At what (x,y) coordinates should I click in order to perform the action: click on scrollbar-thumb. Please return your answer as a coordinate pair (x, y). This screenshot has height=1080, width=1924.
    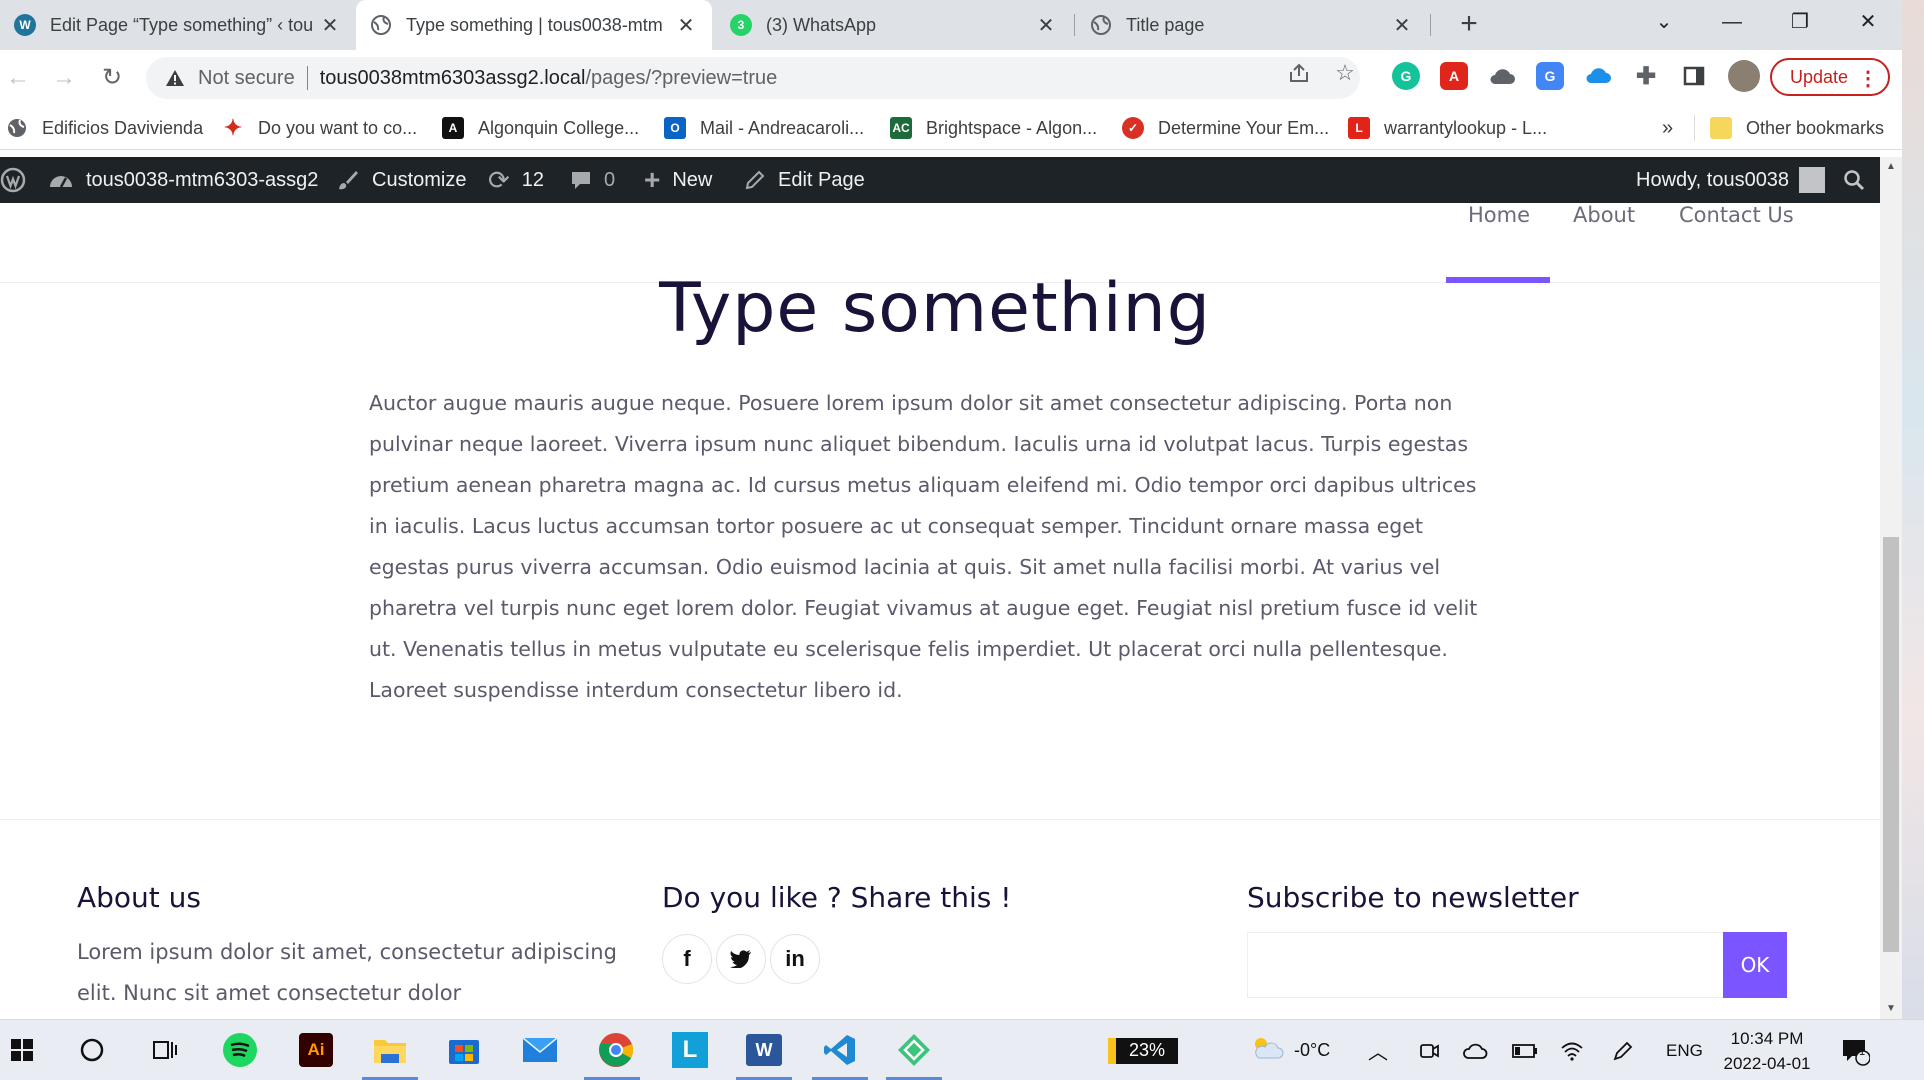
    Looking at the image, I should click on (1891, 744).